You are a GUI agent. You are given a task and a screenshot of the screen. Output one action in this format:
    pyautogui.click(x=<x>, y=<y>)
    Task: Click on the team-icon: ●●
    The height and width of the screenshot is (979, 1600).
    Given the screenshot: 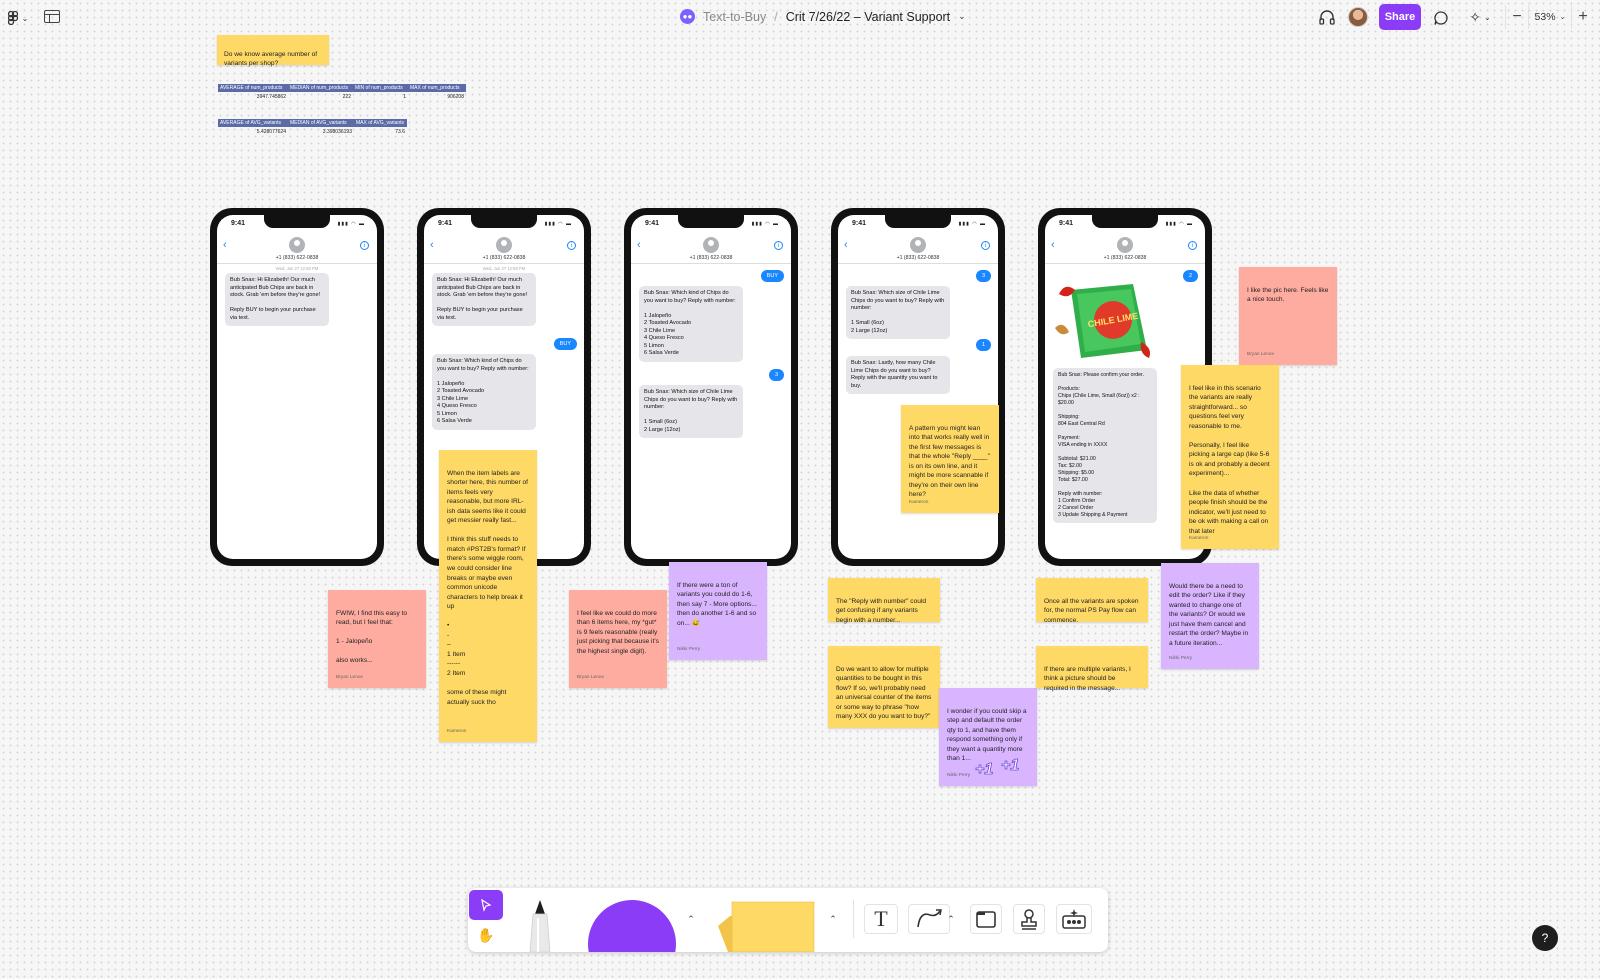 What is the action you would take?
    pyautogui.click(x=687, y=16)
    